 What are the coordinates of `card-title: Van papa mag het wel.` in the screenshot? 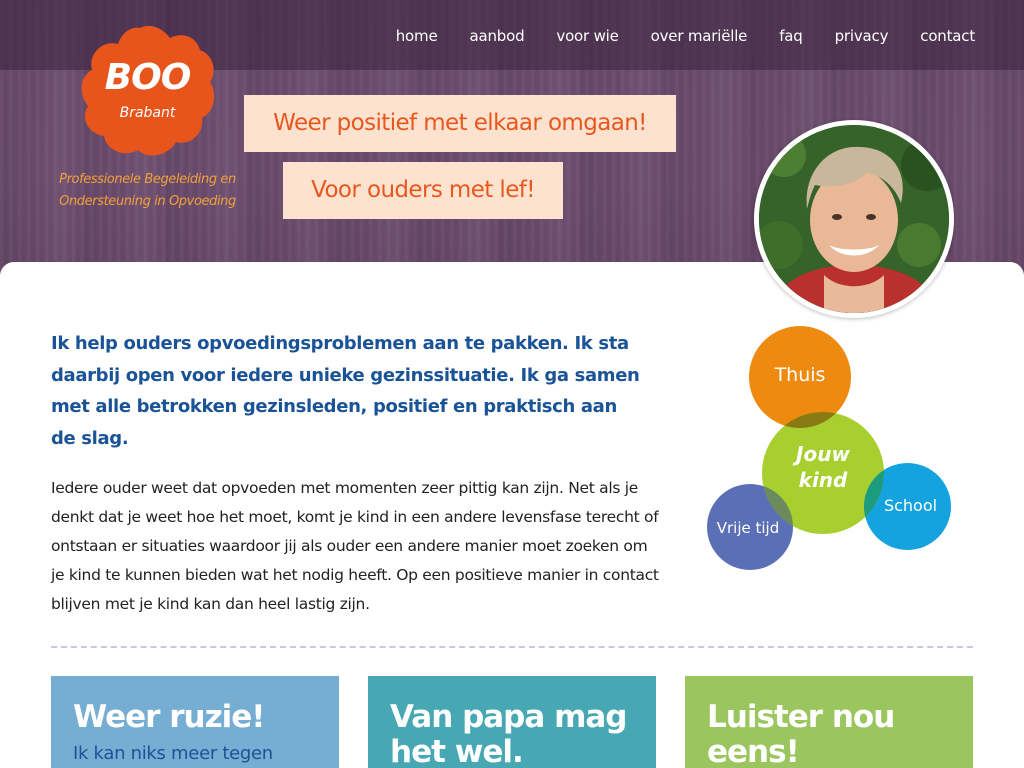 It's located at (509, 733).